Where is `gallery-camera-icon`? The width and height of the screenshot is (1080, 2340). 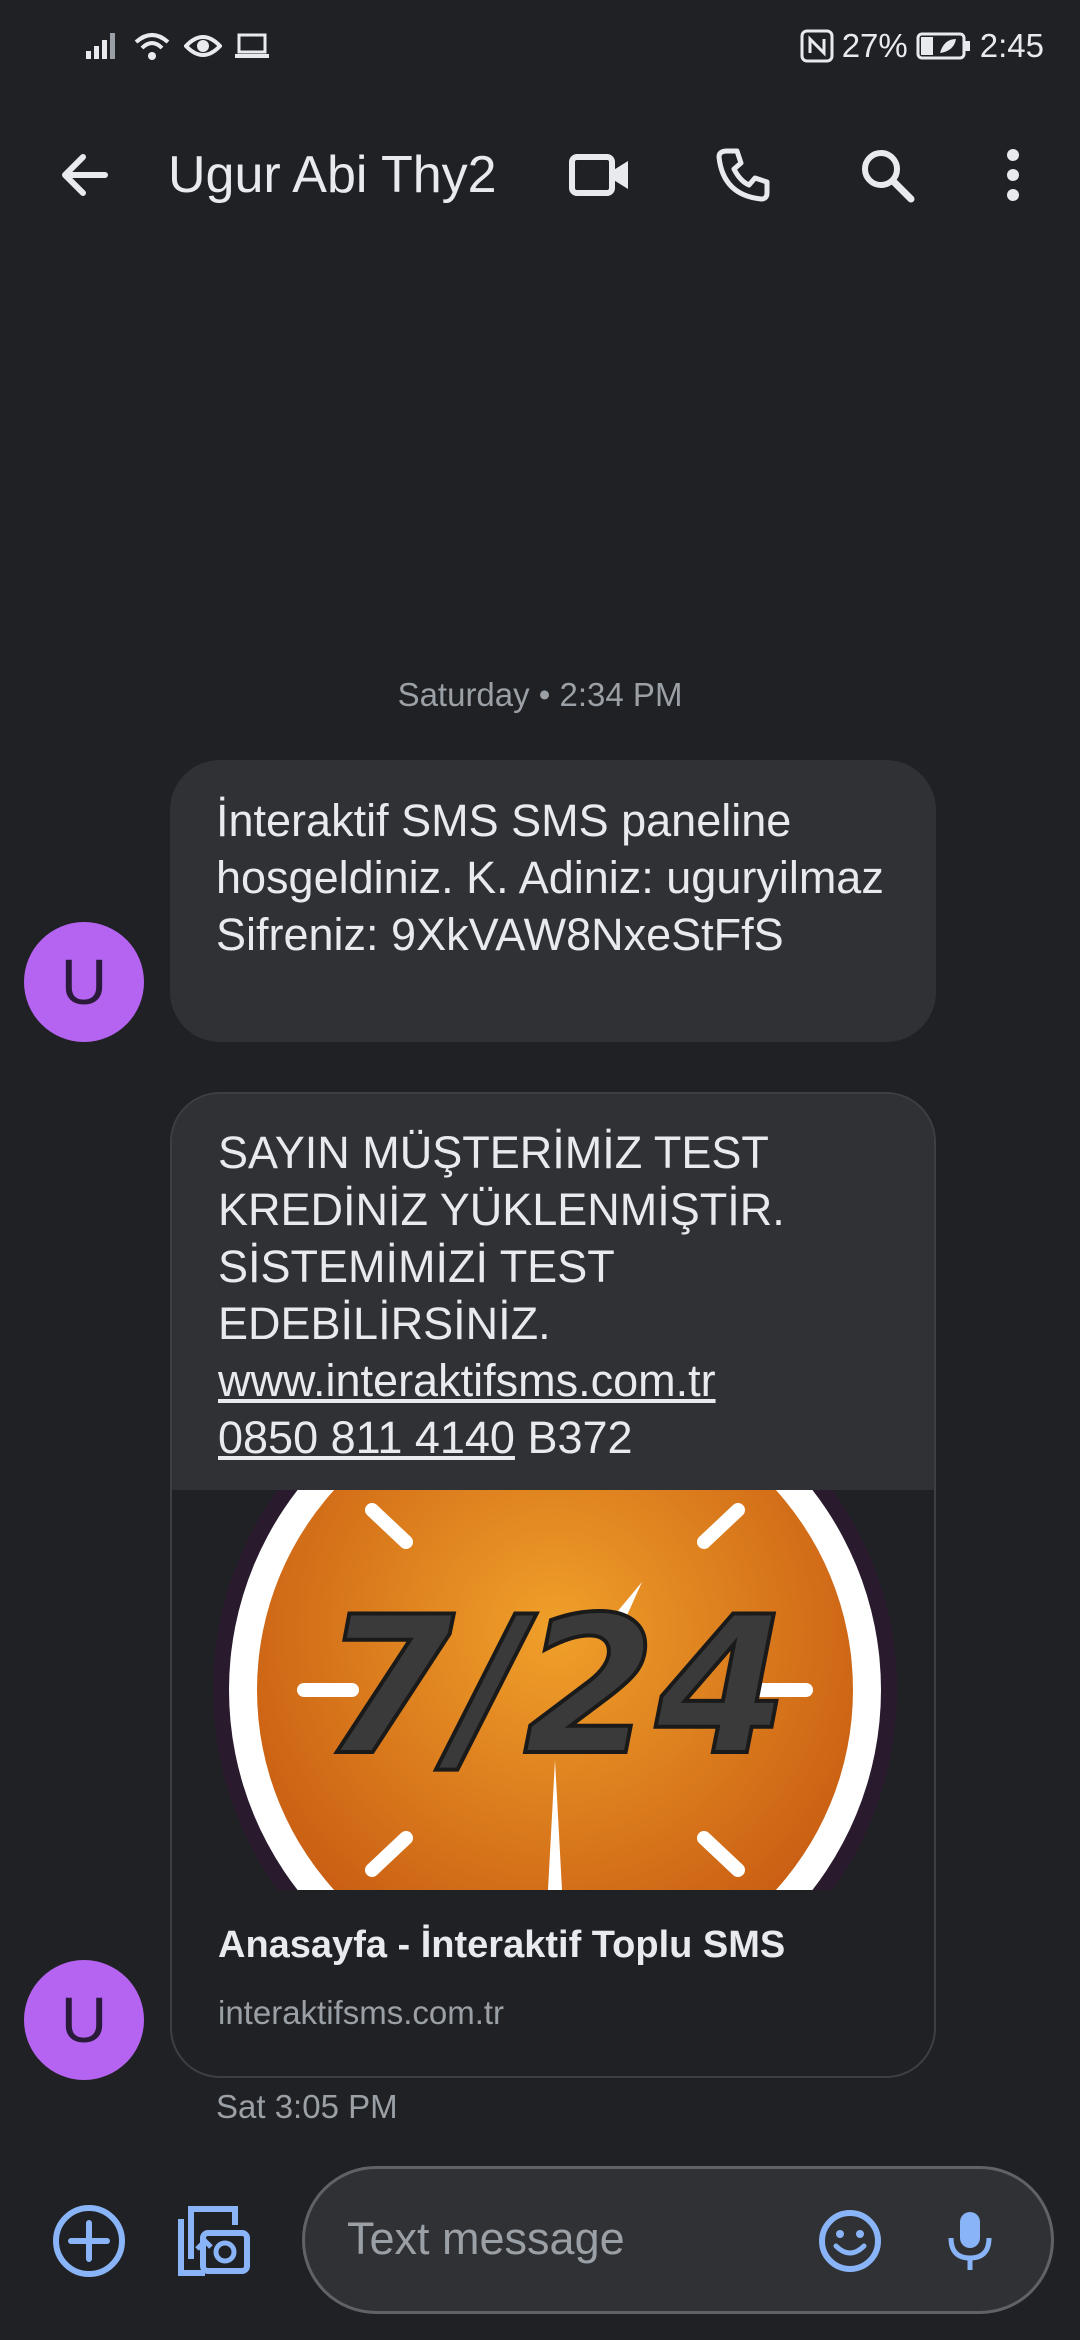 gallery-camera-icon is located at coordinates (214, 2241).